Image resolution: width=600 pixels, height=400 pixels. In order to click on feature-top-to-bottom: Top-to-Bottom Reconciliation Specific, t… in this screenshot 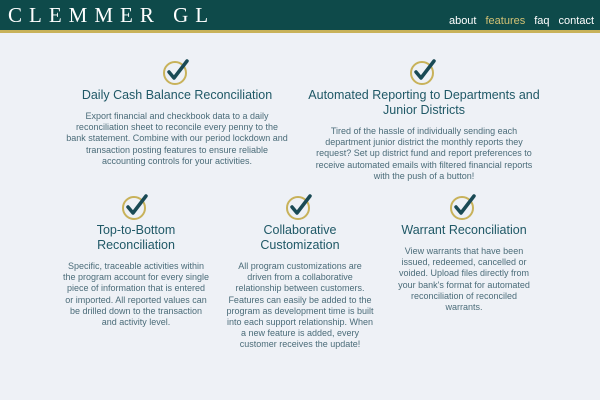, I will do `click(136, 260)`.